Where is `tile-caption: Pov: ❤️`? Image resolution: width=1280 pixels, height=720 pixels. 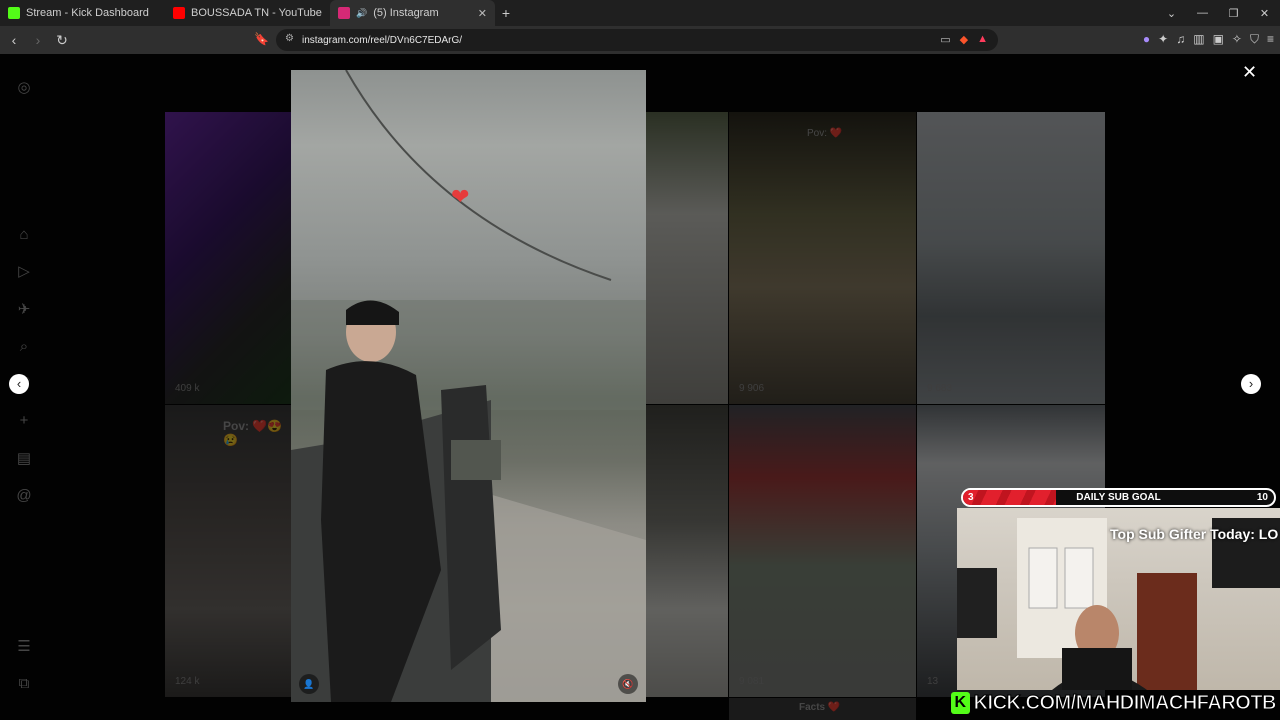
tile-caption: Pov: ❤️ is located at coordinates (825, 133).